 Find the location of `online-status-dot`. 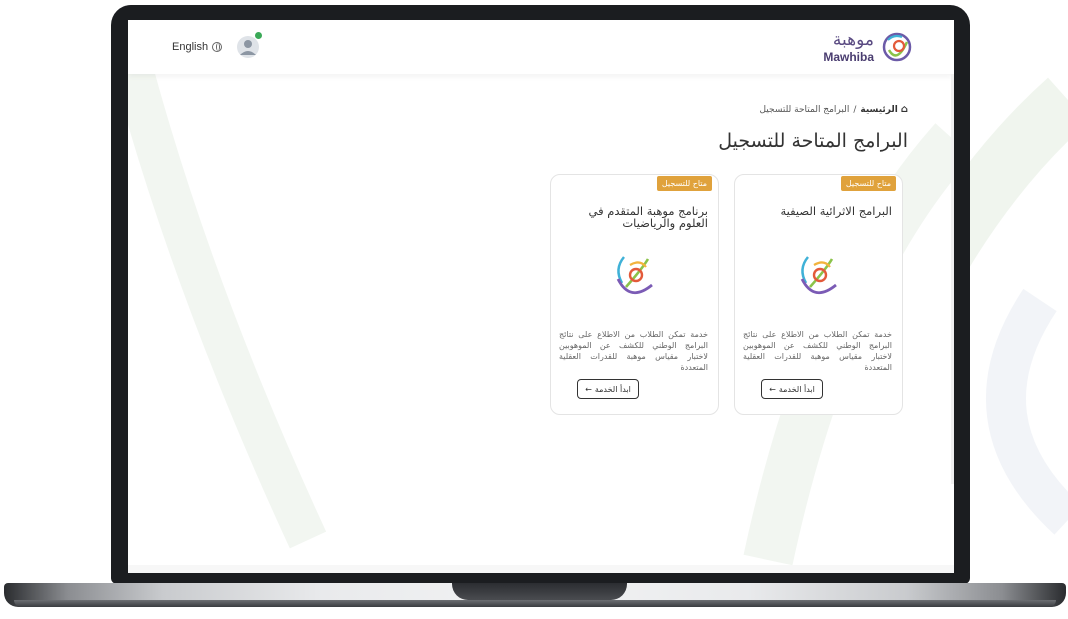

online-status-dot is located at coordinates (259, 35).